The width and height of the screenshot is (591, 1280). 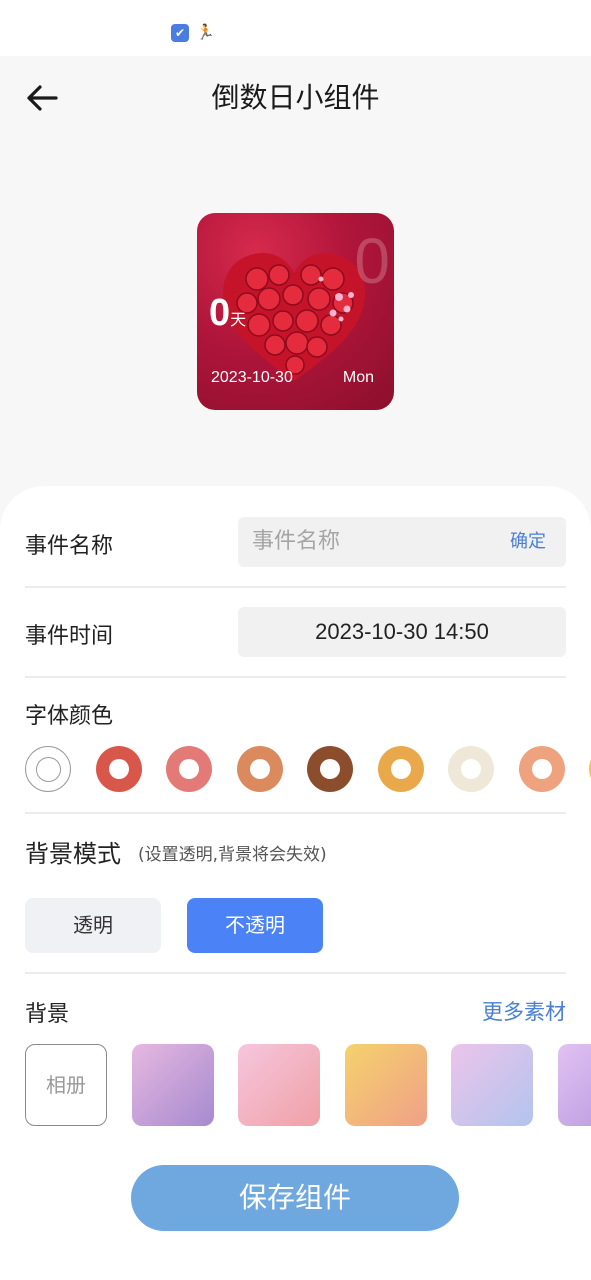 What do you see at coordinates (69, 636) in the screenshot?
I see `event-time-label: 事件时间` at bounding box center [69, 636].